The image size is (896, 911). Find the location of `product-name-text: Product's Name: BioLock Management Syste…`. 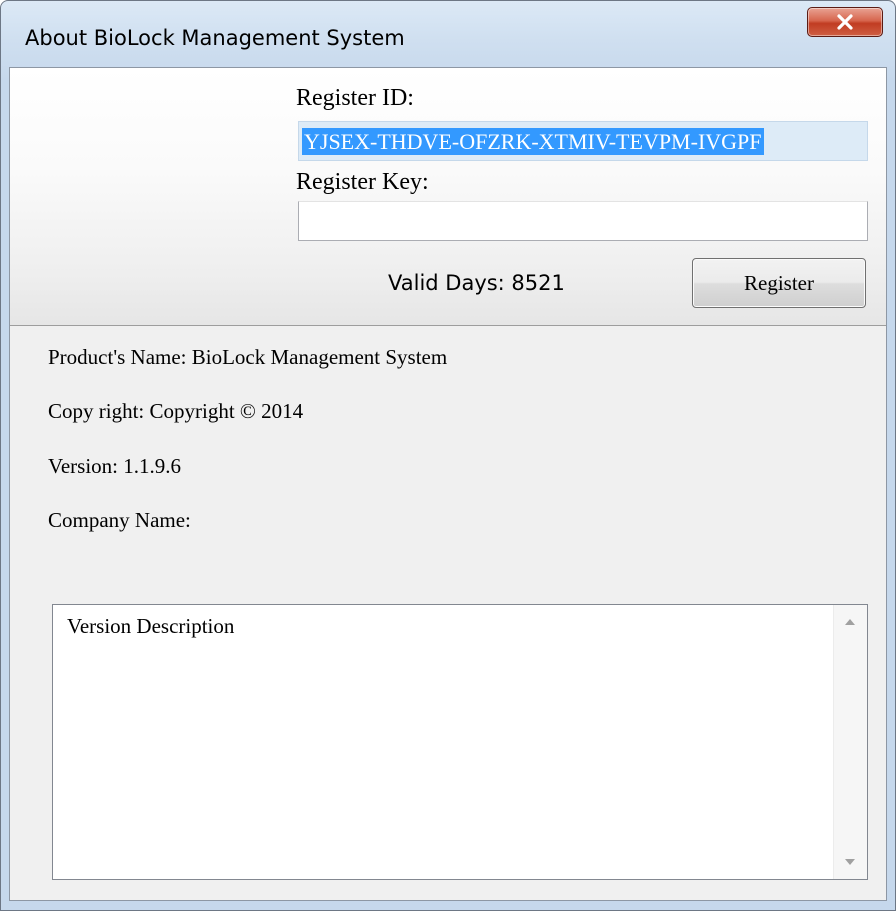

product-name-text: Product's Name: BioLock Management Syste… is located at coordinates (248, 357).